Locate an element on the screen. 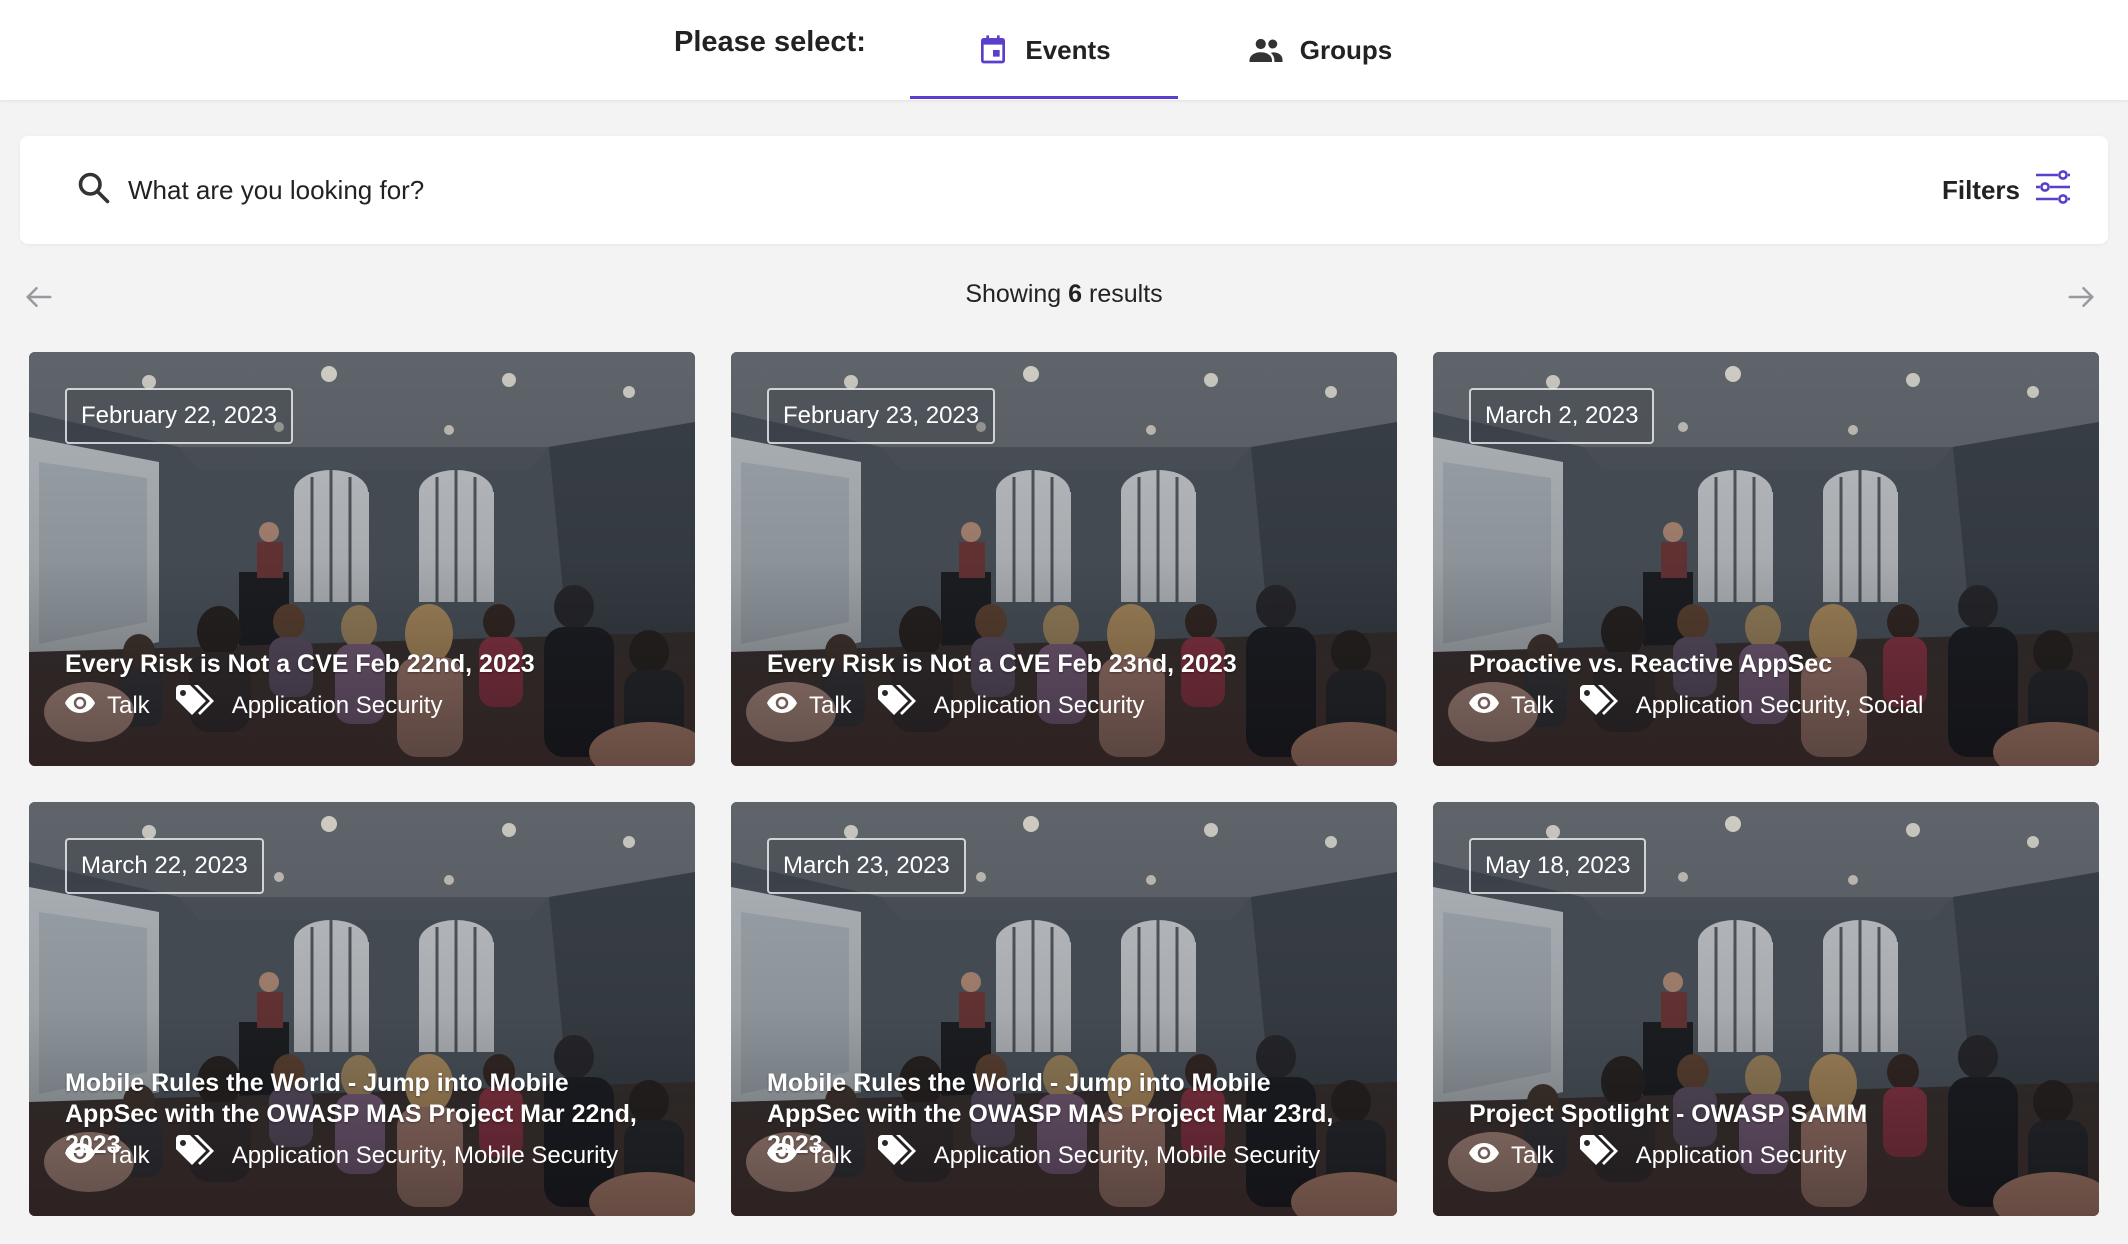 Image resolution: width=2128 pixels, height=1244 pixels. top-tab-bar: Please select: Events Groups is located at coordinates (1064, 50).